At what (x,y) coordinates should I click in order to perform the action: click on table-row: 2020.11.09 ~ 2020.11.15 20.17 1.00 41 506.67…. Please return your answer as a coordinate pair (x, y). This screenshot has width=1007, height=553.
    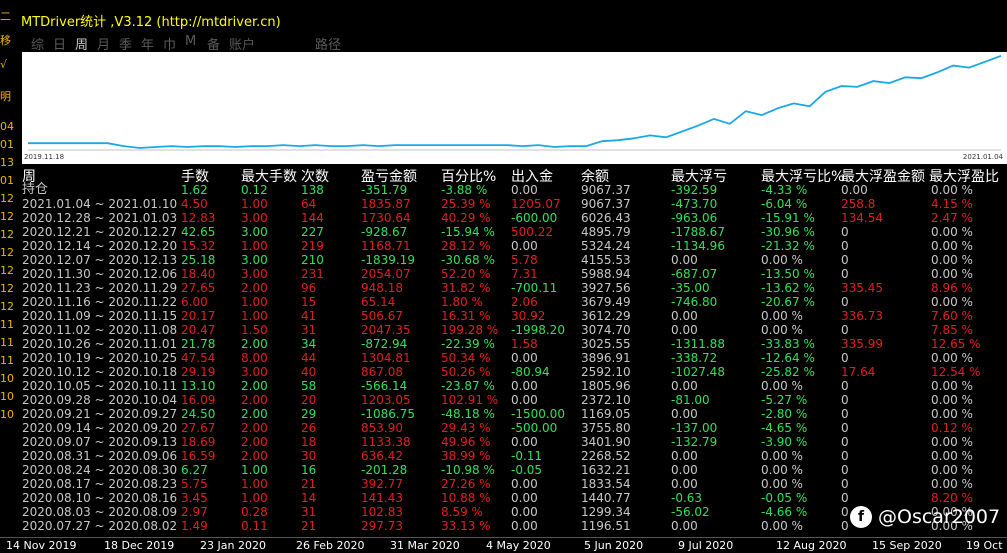
    Looking at the image, I should click on (503, 316).